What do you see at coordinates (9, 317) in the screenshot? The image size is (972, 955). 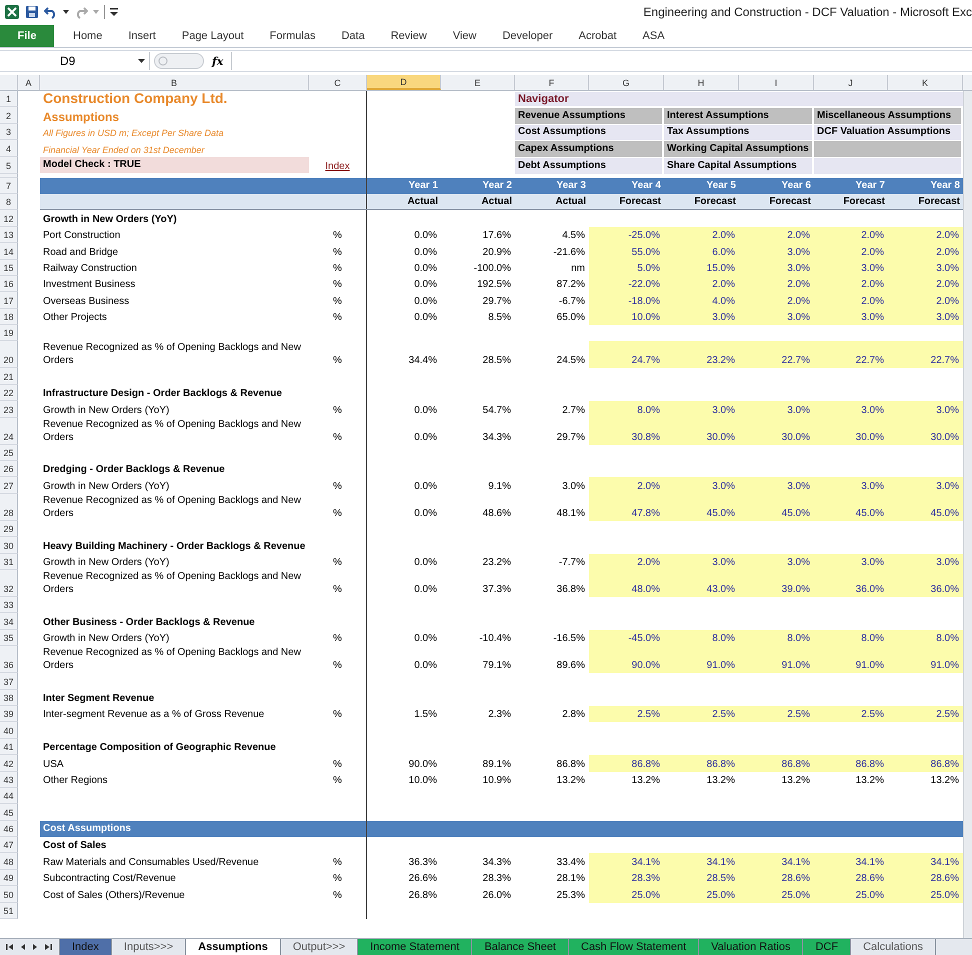 I see `row-header: 18` at bounding box center [9, 317].